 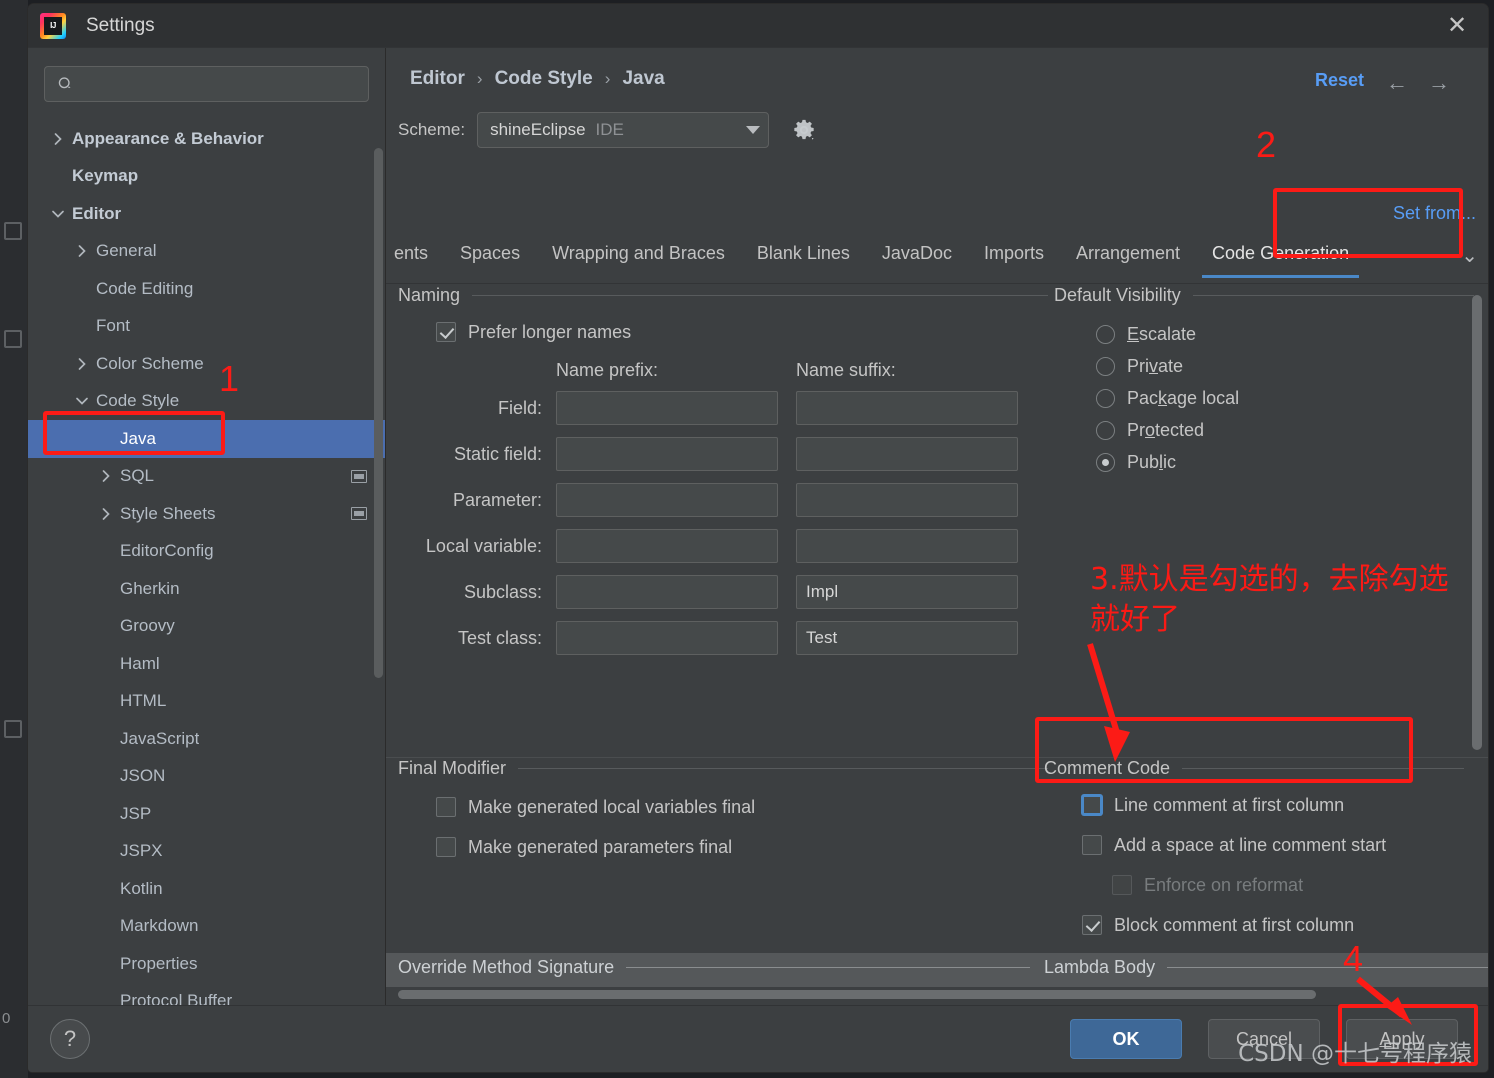 I want to click on sidebar-item-jsp: JSP, so click(x=206, y=814).